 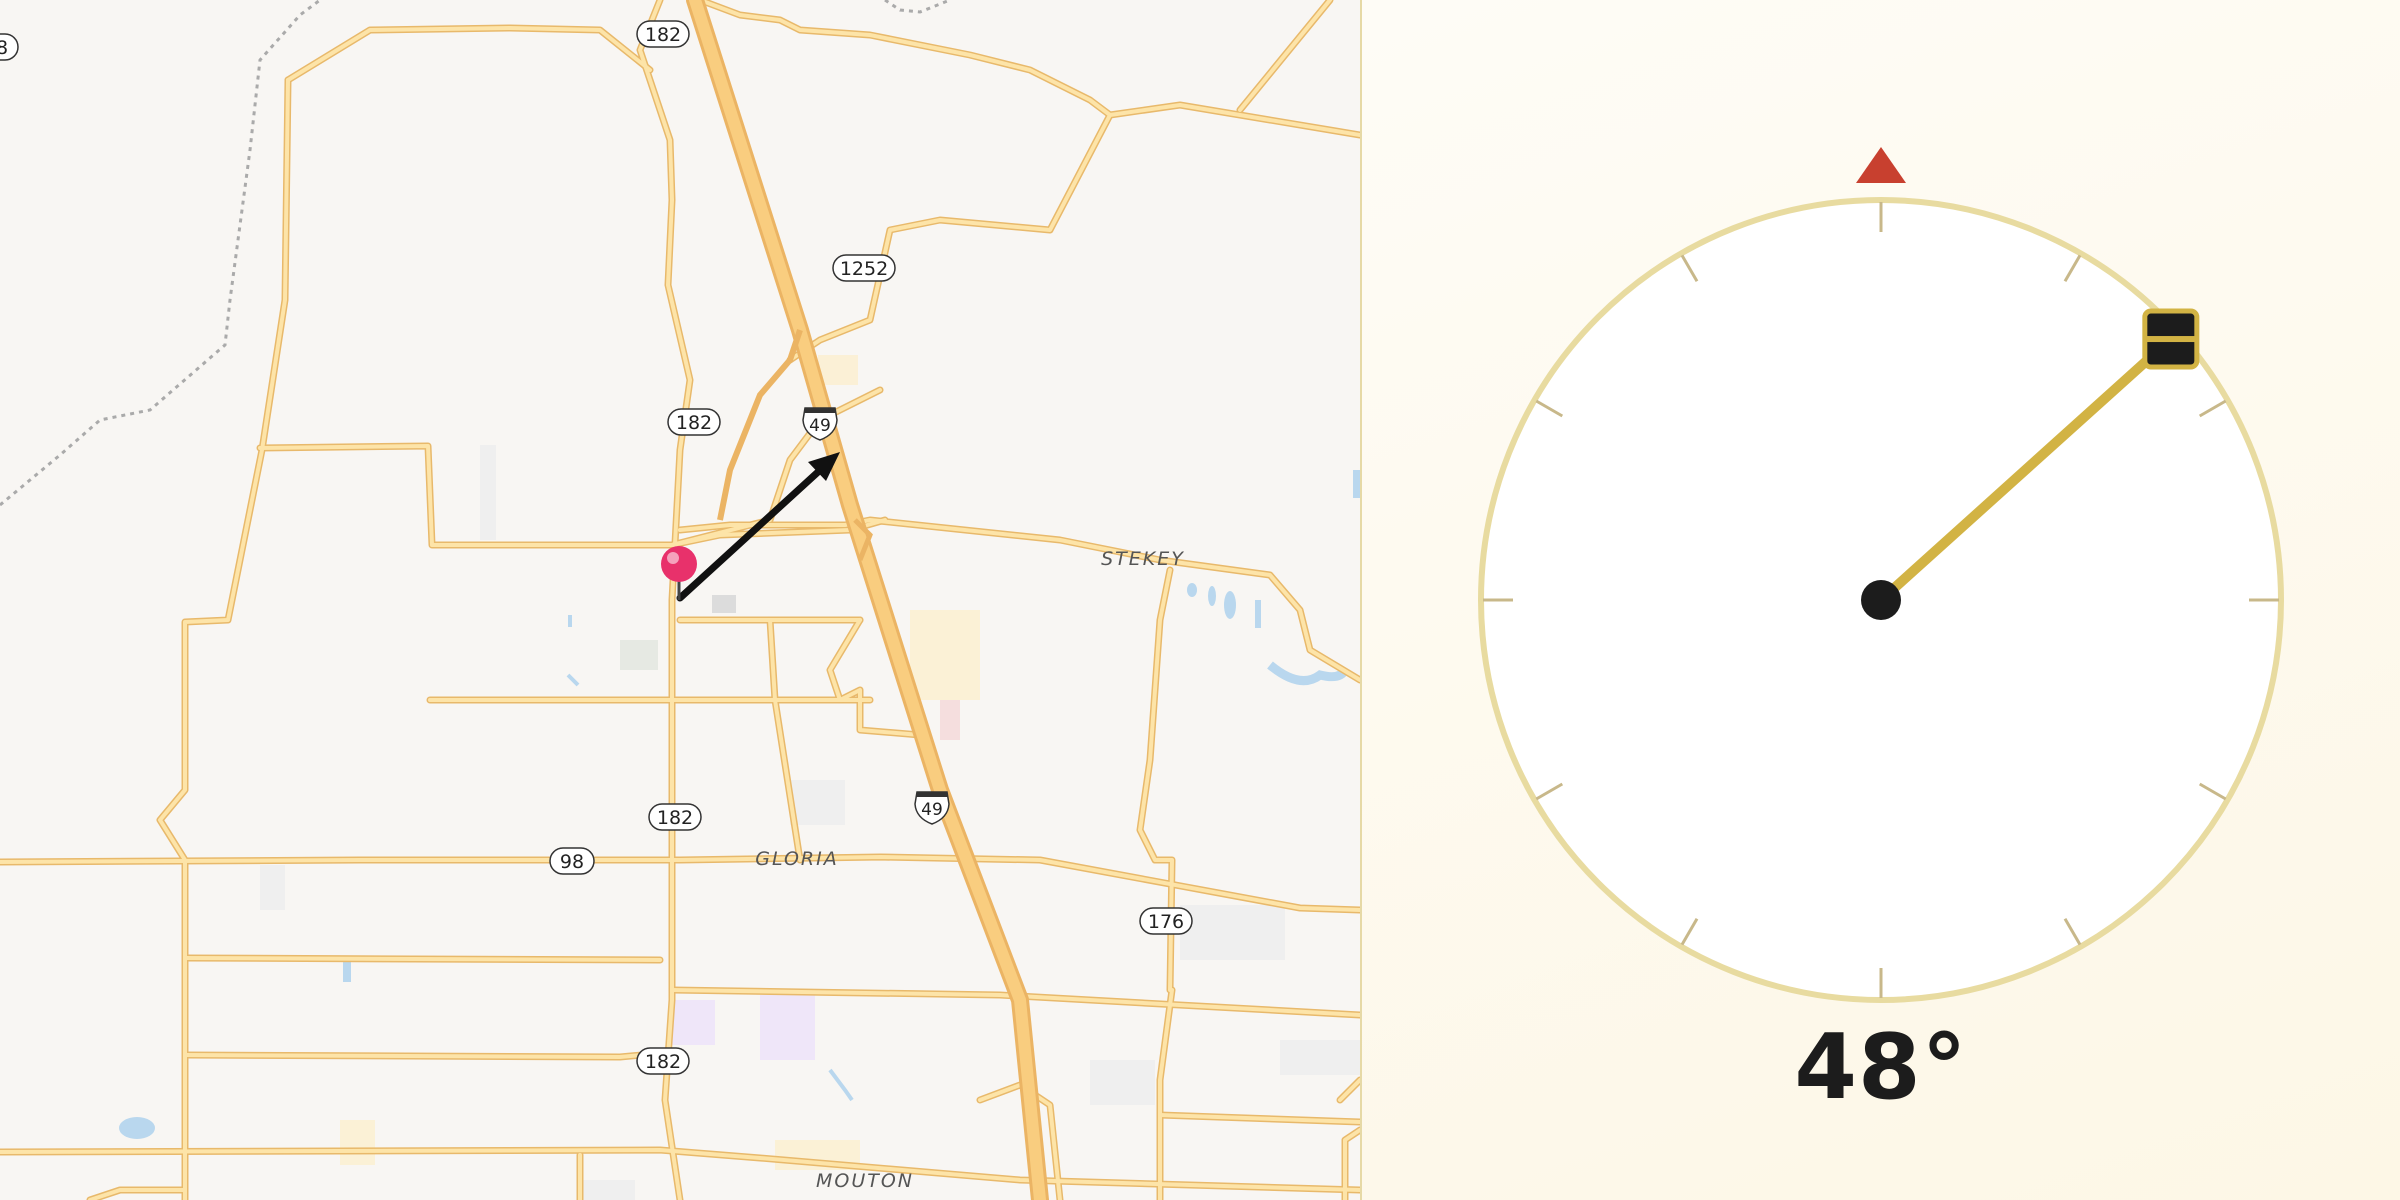 What do you see at coordinates (724, 604) in the screenshot?
I see `building` at bounding box center [724, 604].